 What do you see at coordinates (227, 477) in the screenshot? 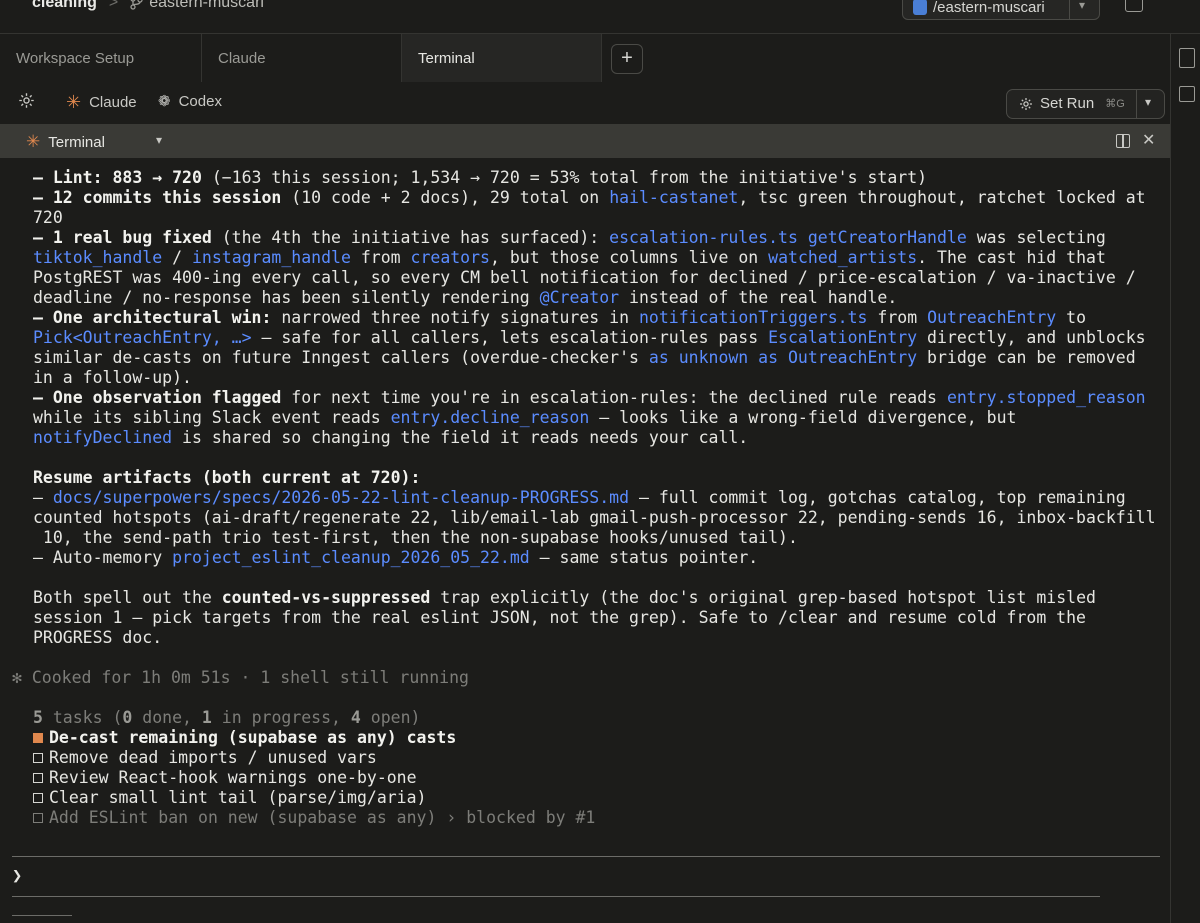
I see `output-line: Resume artifacts (both current at 720):` at bounding box center [227, 477].